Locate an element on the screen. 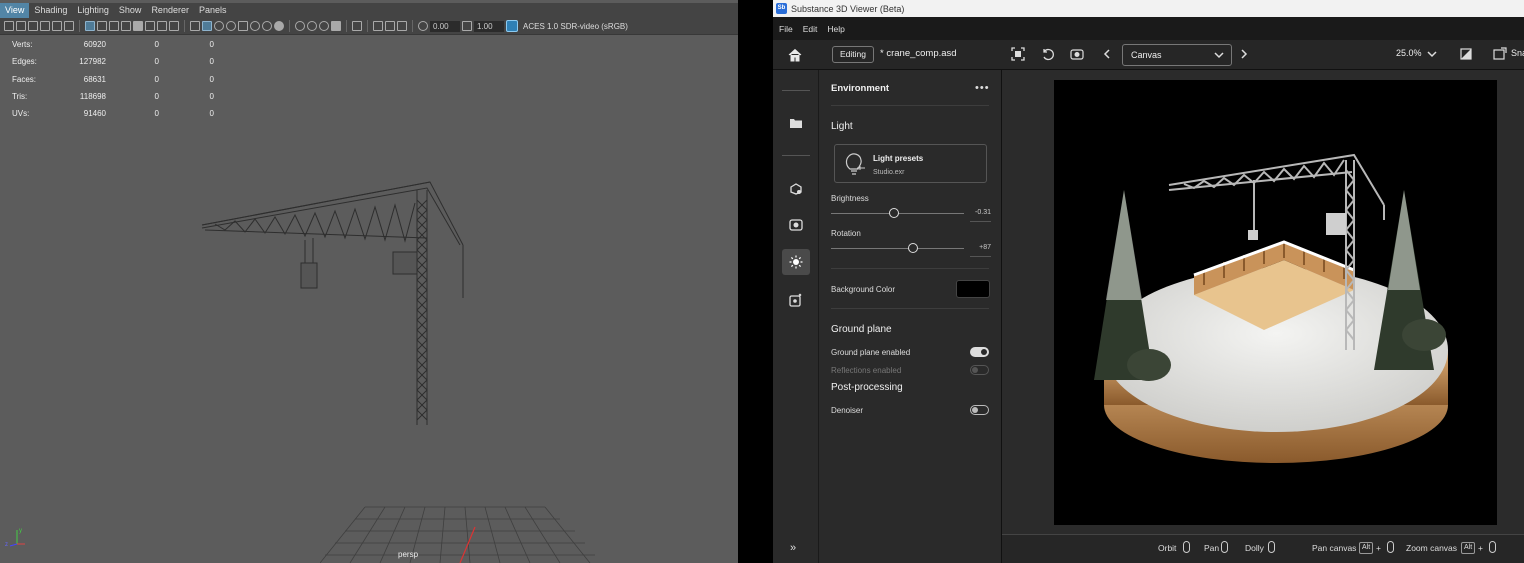 This screenshot has height=563, width=1524. reset-view-icon is located at coordinates (1048, 54).